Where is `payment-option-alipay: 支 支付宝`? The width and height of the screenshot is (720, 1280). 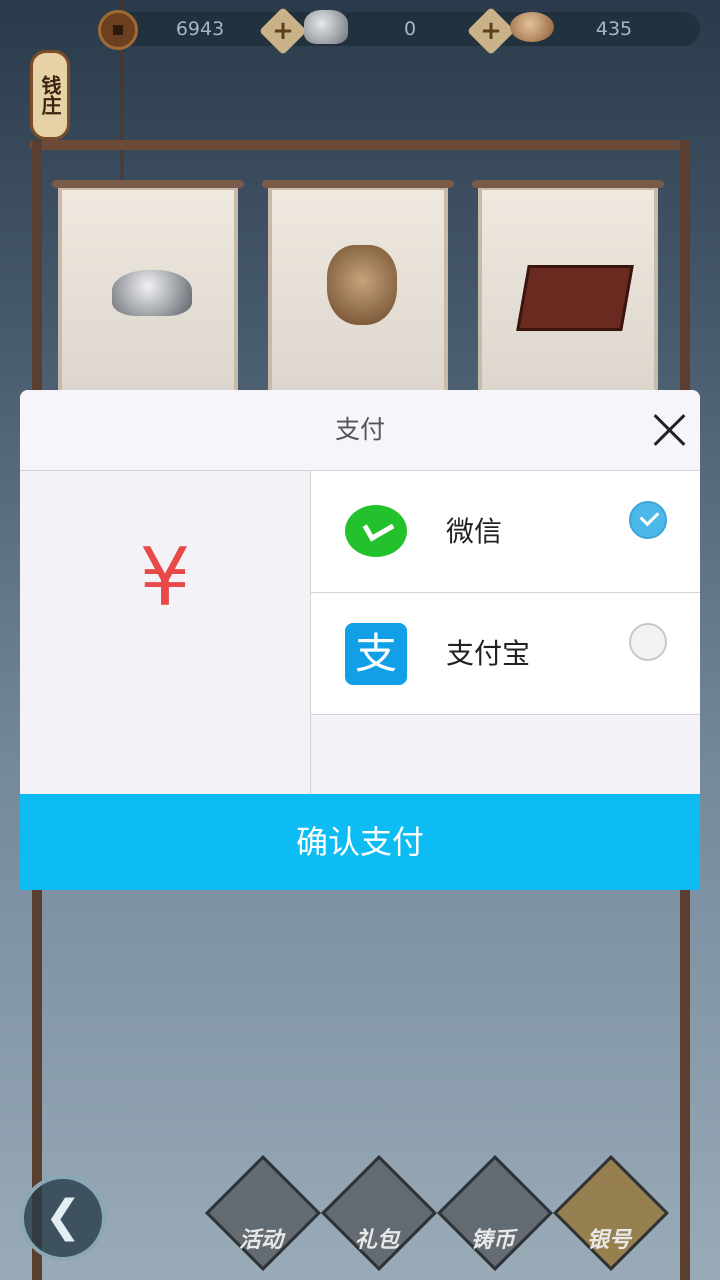
payment-option-alipay: 支 支付宝 is located at coordinates (505, 654).